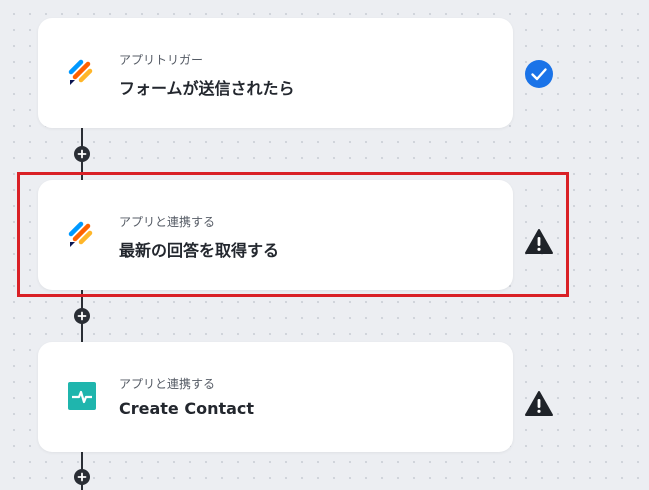  What do you see at coordinates (161, 60) in the screenshot?
I see `step-type-label: アプリトリガー` at bounding box center [161, 60].